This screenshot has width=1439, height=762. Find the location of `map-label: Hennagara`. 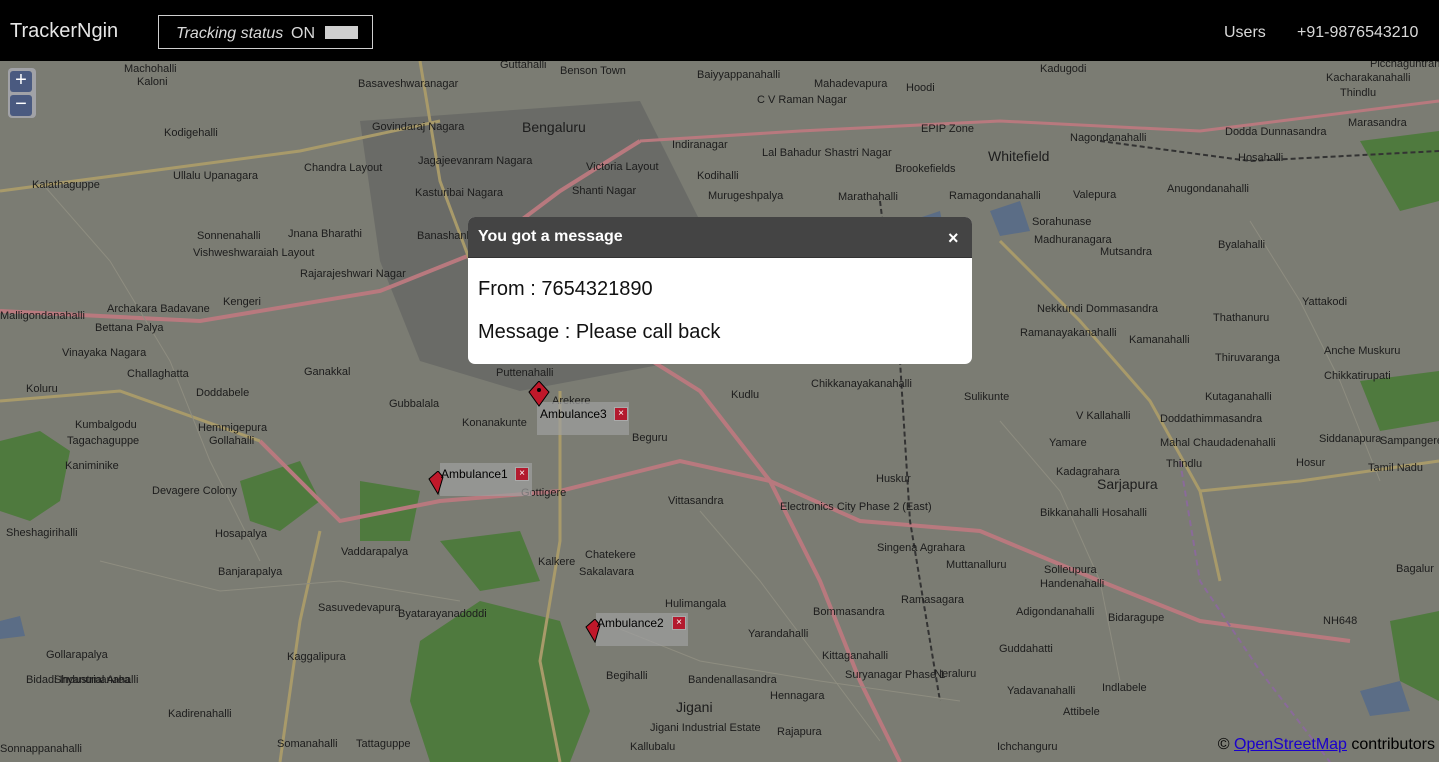

map-label: Hennagara is located at coordinates (797, 696).